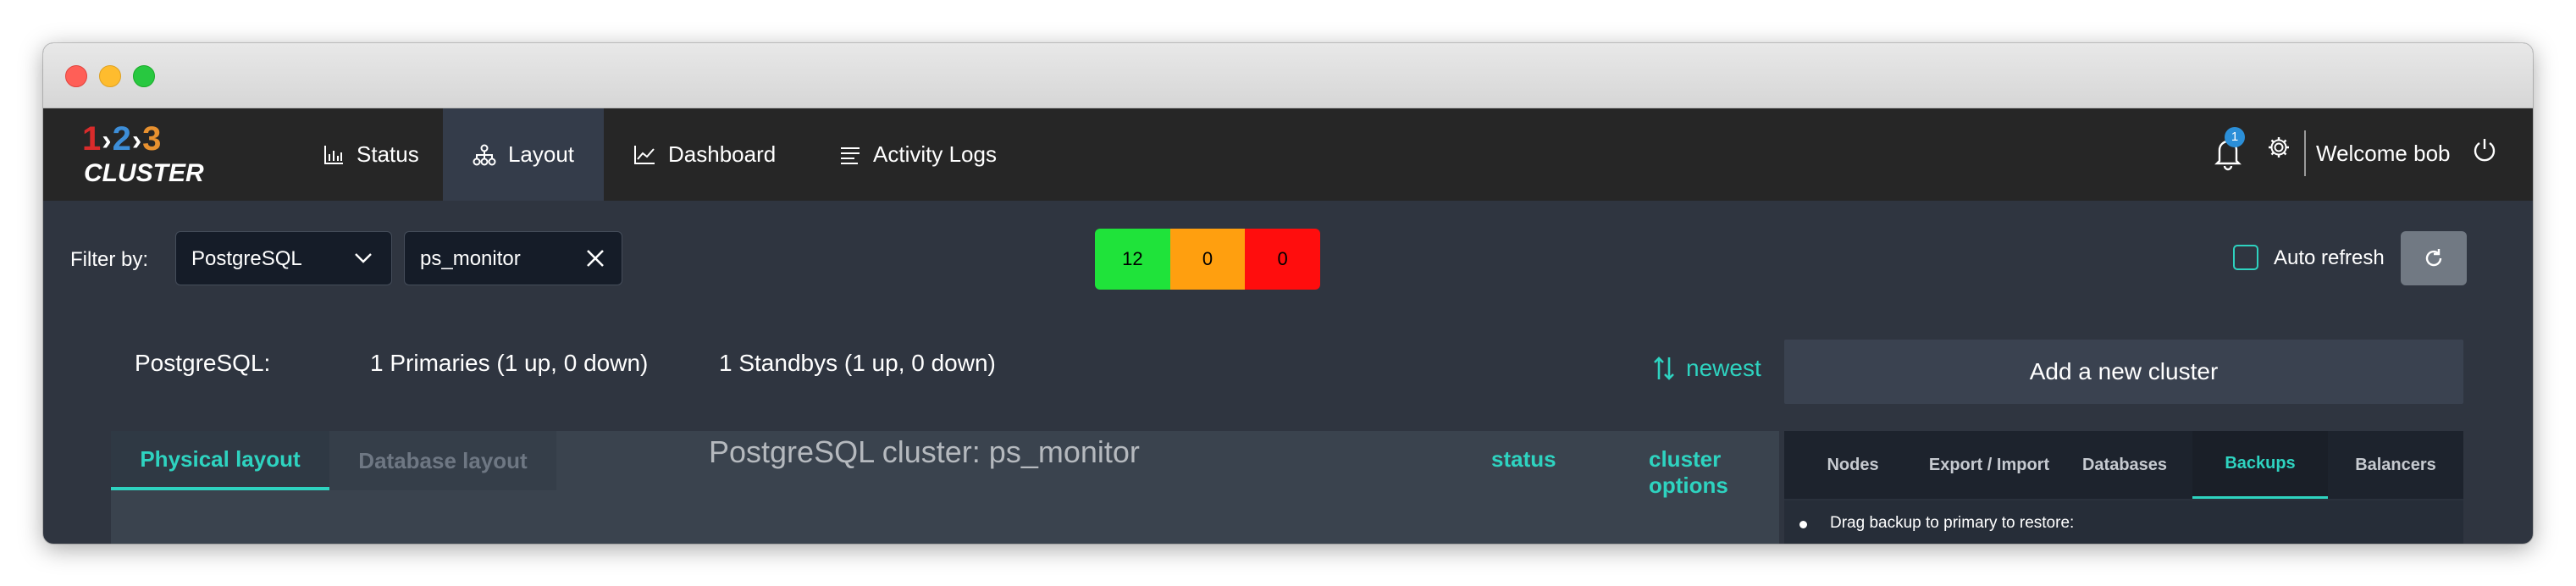 This screenshot has width=2576, height=586. Describe the element at coordinates (443, 460) in the screenshot. I see `tab-database-layout: Database layout` at that location.